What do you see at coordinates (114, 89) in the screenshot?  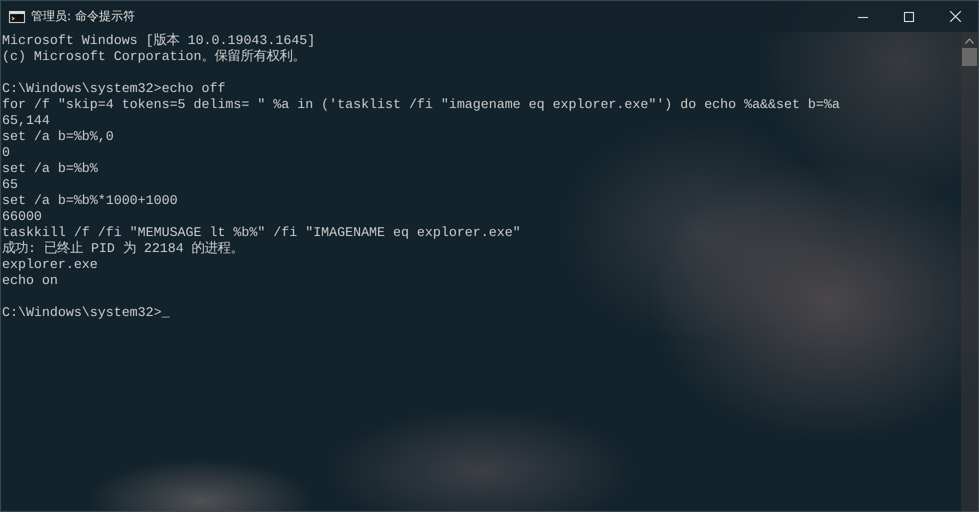 I see `console-line: C:\Windows\system32>echo off` at bounding box center [114, 89].